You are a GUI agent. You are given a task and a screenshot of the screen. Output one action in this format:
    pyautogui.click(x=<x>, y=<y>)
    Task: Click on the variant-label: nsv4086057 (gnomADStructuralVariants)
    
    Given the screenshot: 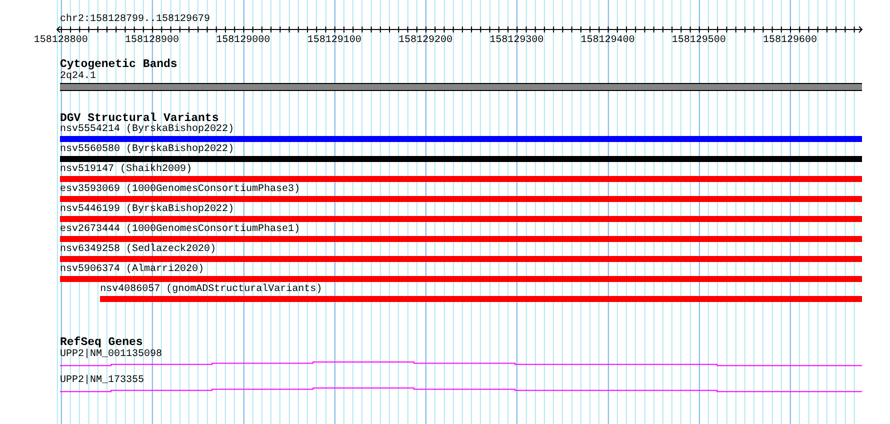 What is the action you would take?
    pyautogui.click(x=211, y=289)
    